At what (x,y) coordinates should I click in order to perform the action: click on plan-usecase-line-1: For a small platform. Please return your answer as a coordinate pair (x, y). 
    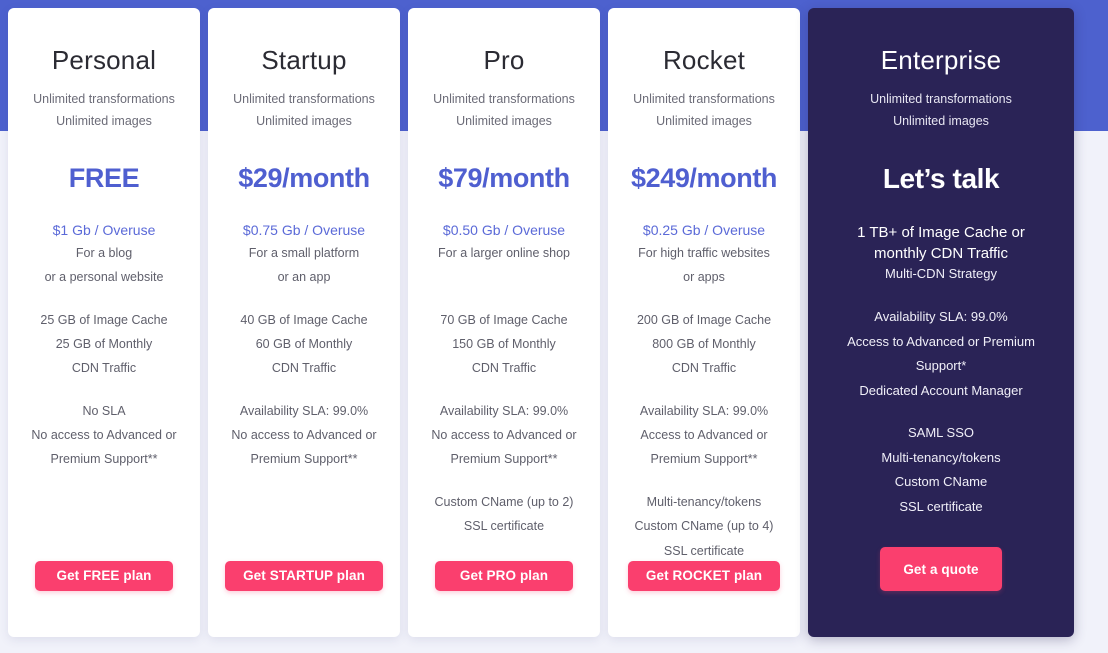
    Looking at the image, I should click on (304, 252).